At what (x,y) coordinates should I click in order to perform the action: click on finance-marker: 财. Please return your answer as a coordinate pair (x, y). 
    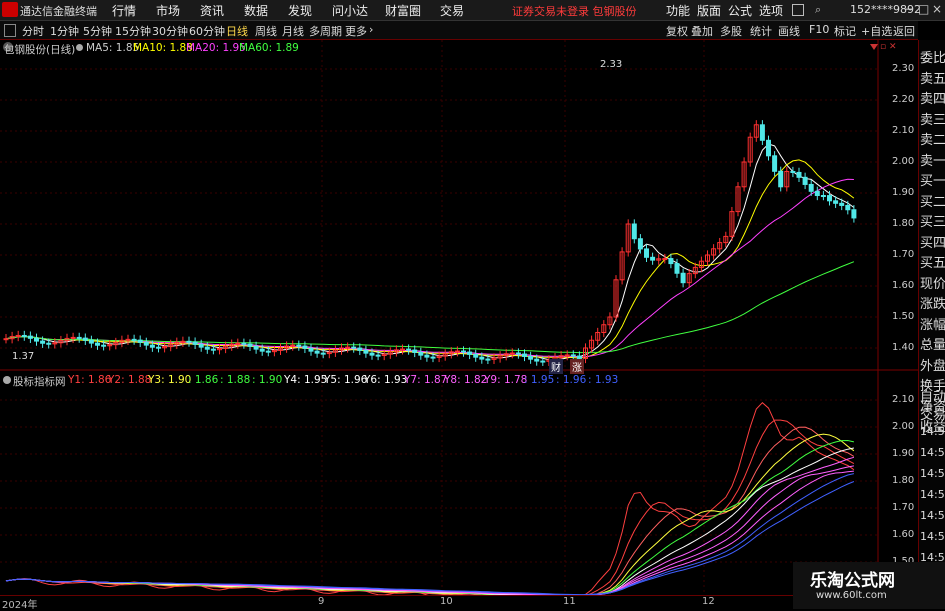
    Looking at the image, I should click on (556, 366).